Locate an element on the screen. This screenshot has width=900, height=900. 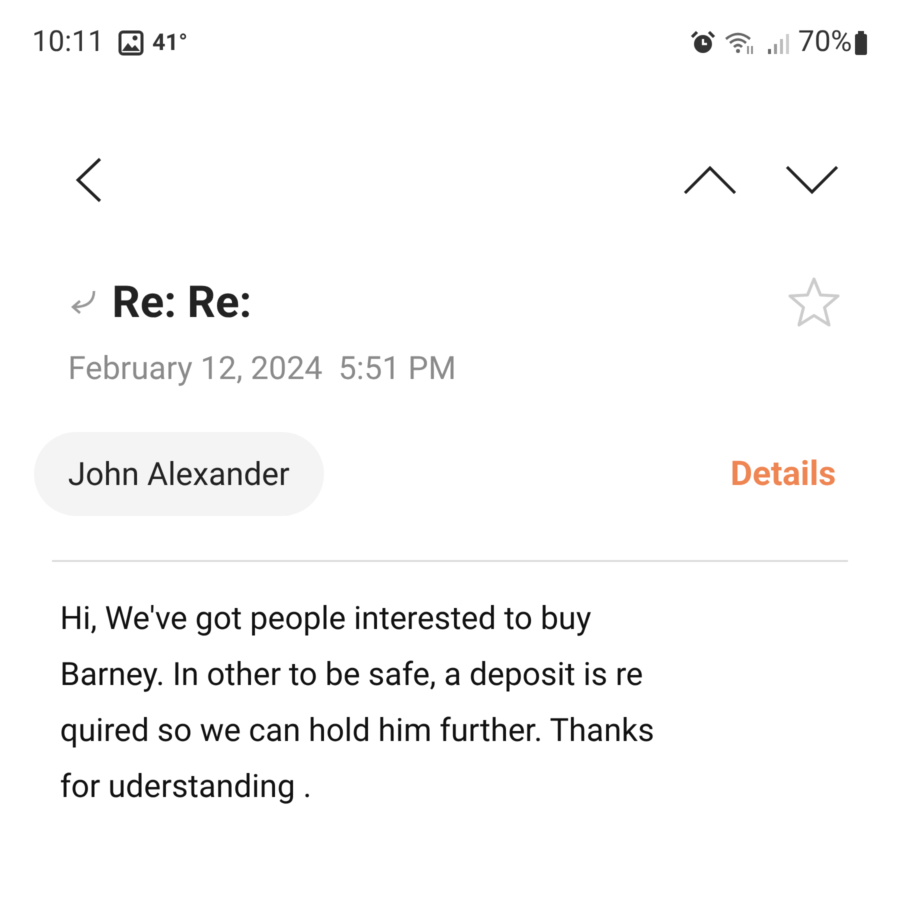
battery-icon is located at coordinates (861, 43).